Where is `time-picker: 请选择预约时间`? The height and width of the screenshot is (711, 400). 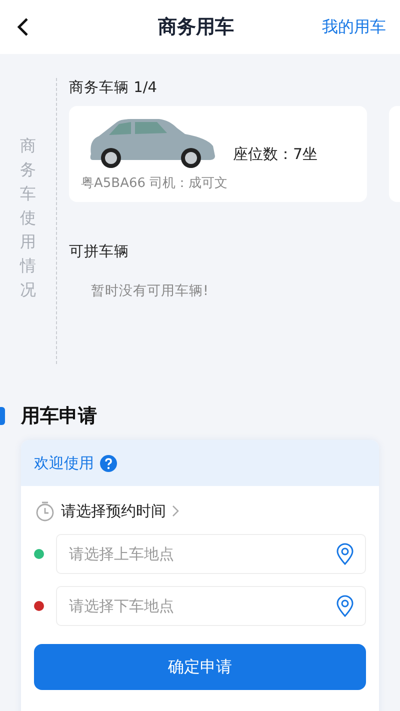
time-picker: 请选择预约时间 is located at coordinates (107, 511).